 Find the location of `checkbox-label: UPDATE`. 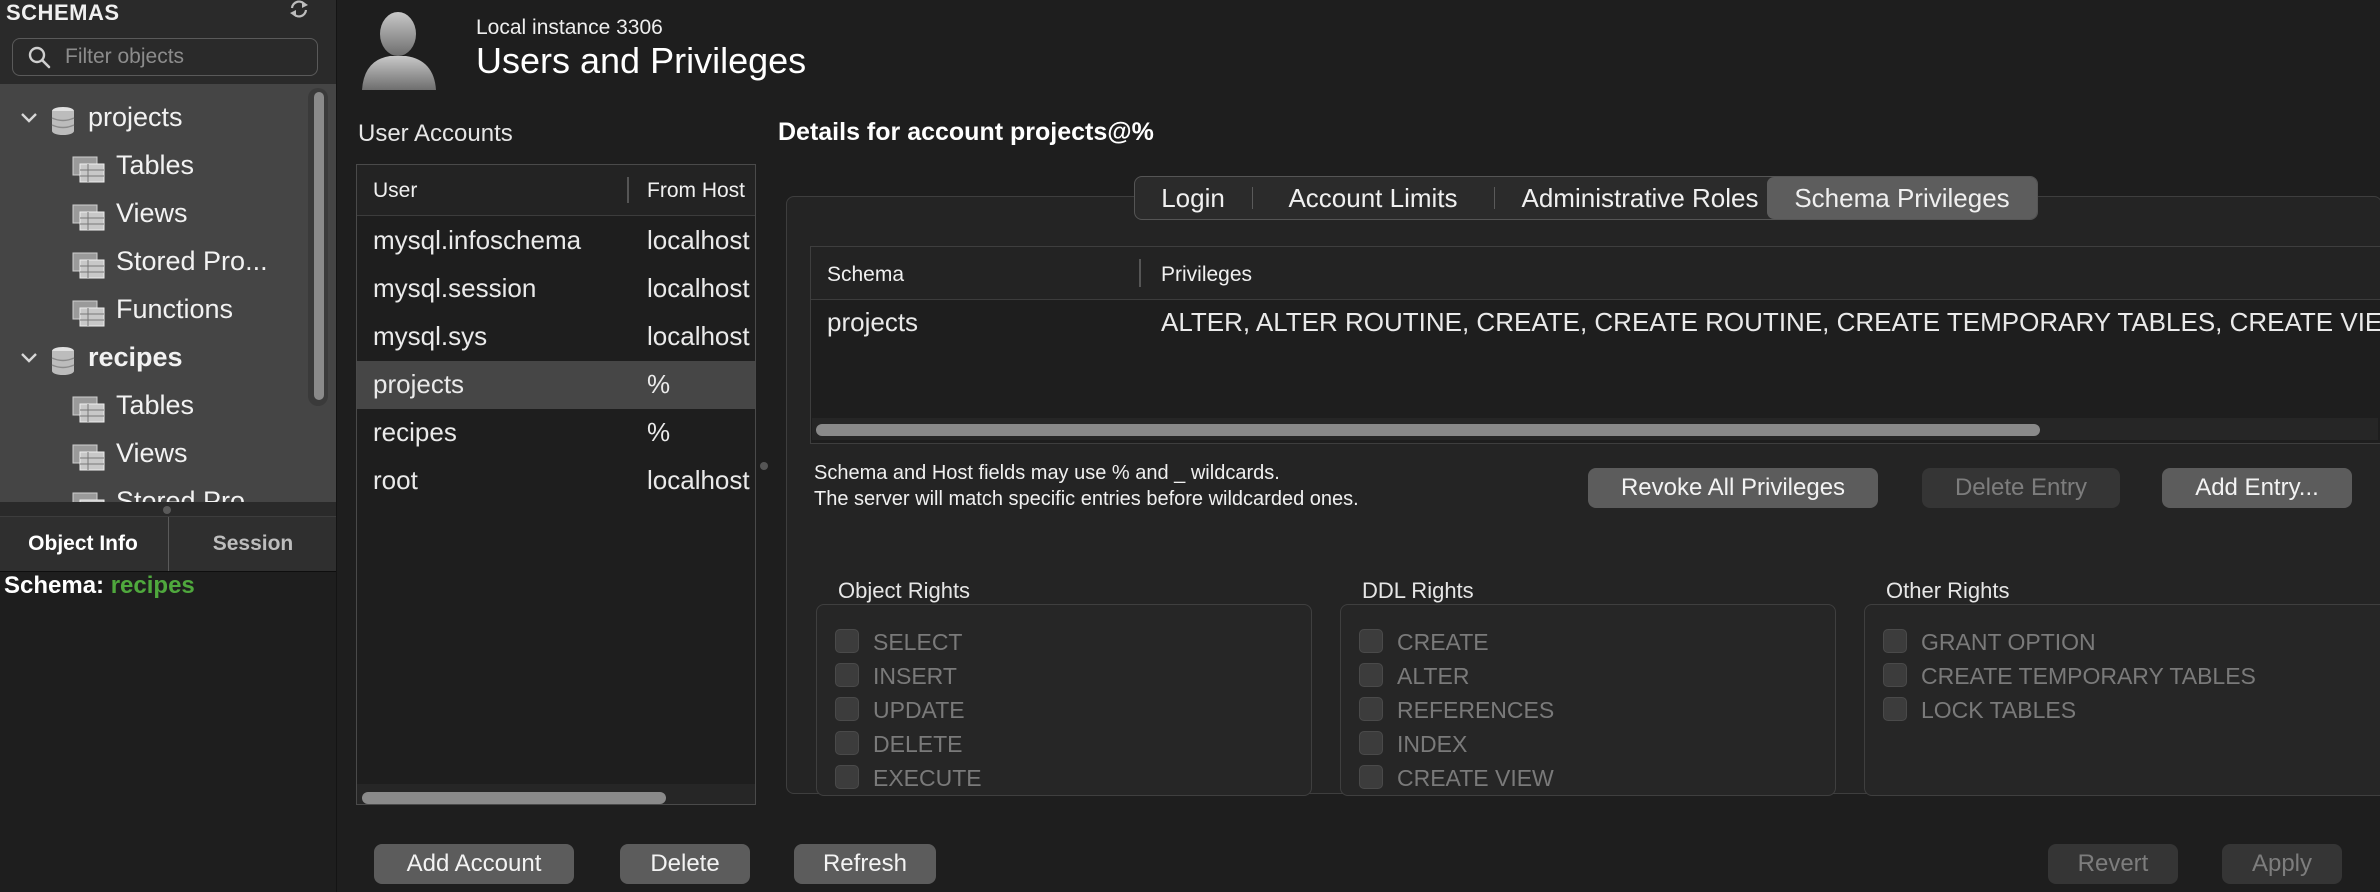

checkbox-label: UPDATE is located at coordinates (919, 710).